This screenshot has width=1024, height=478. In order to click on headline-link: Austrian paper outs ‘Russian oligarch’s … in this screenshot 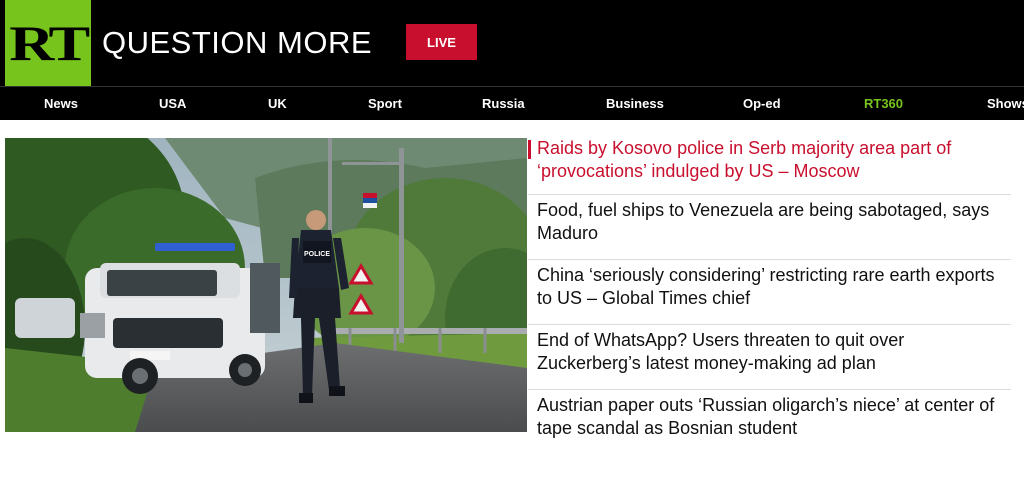, I will do `click(769, 421)`.